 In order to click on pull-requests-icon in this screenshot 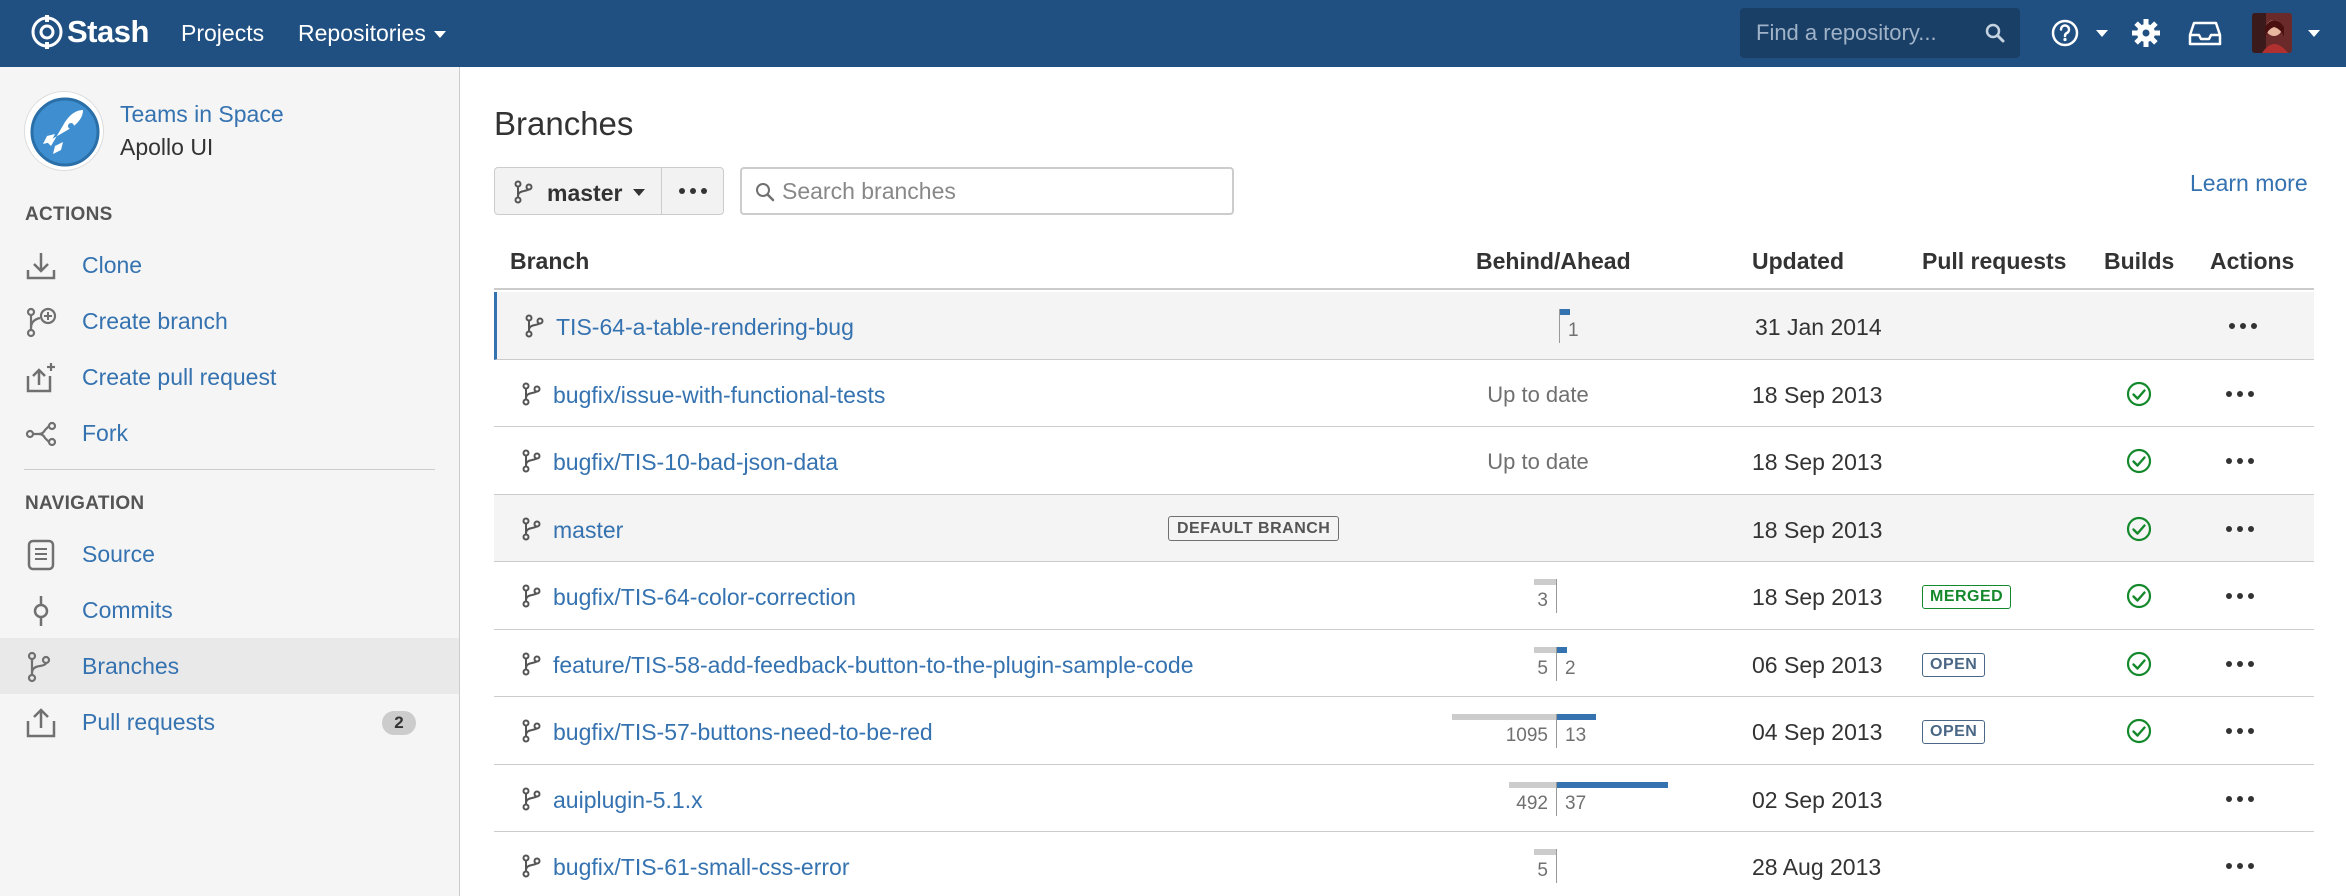, I will do `click(41, 723)`.